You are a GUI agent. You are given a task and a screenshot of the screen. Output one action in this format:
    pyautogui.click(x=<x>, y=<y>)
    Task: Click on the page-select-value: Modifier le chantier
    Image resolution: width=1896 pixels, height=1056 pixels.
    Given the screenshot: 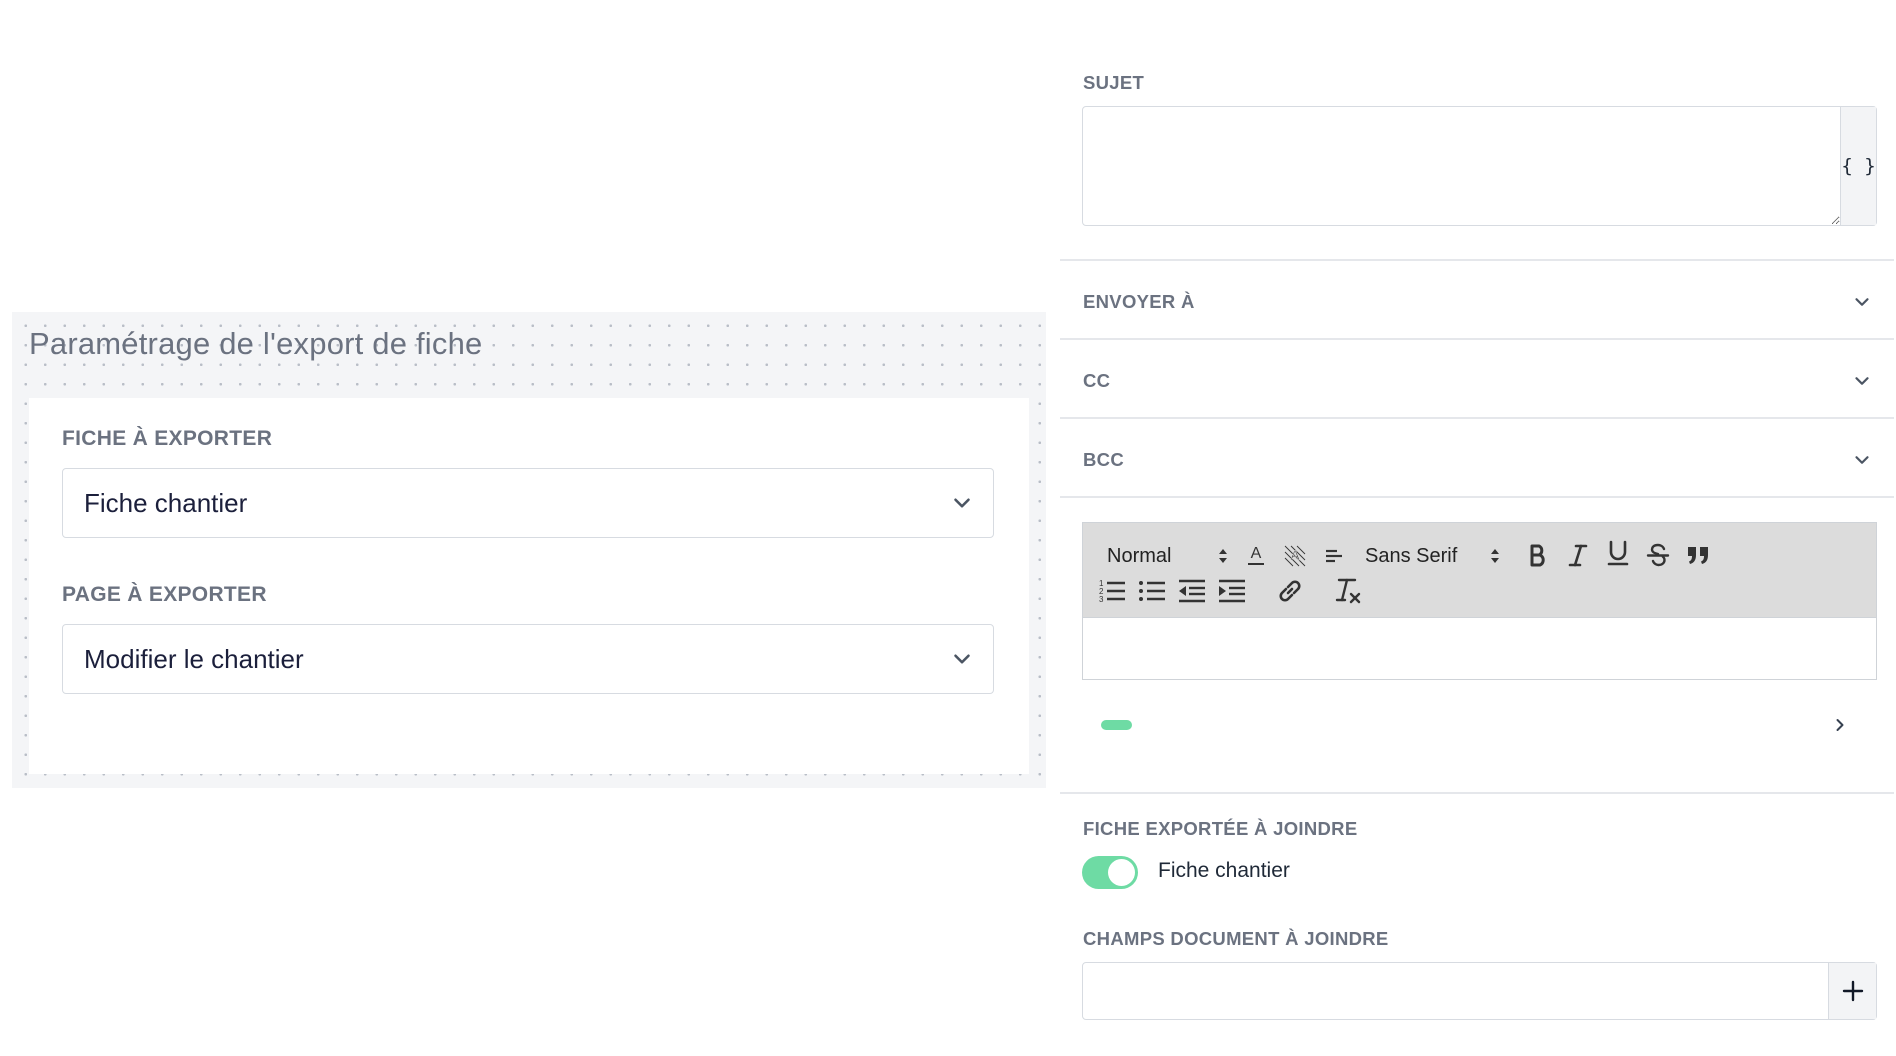 What is the action you would take?
    pyautogui.click(x=194, y=658)
    